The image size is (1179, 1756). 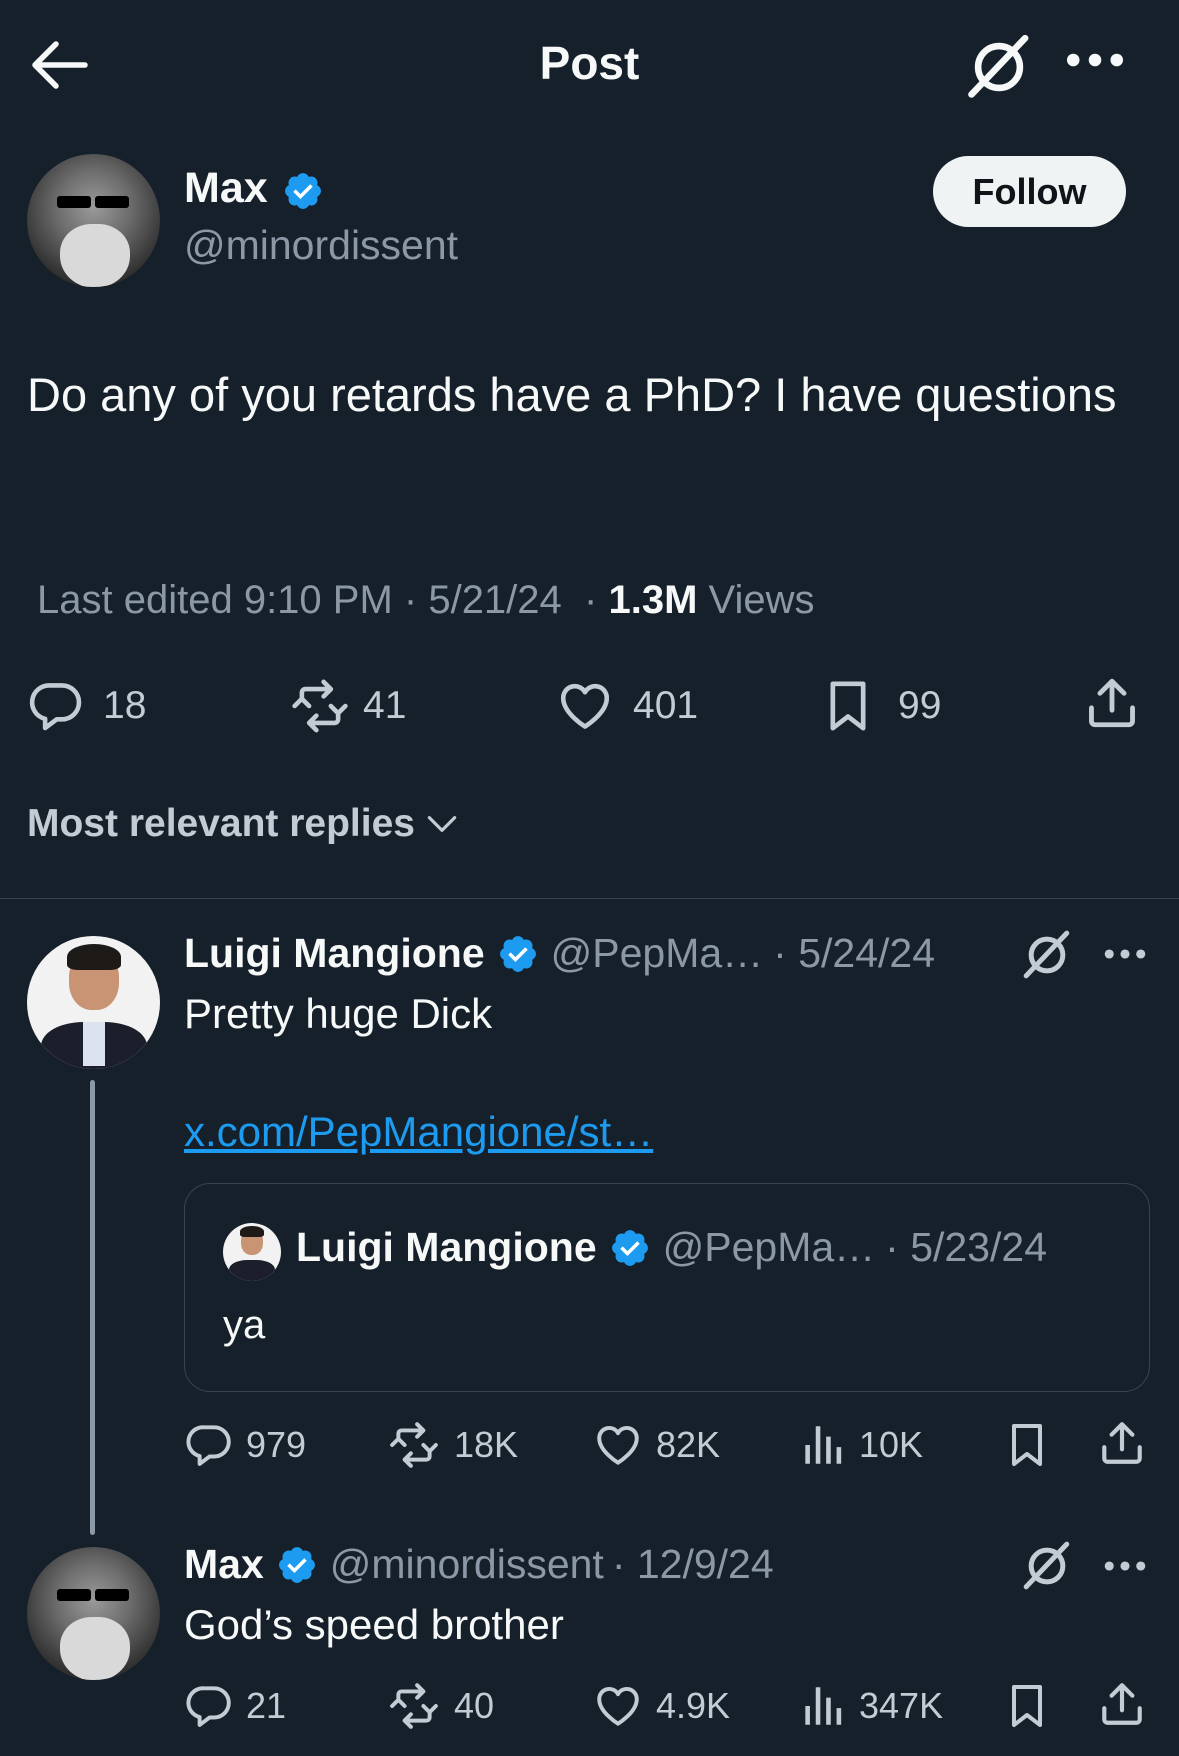 What do you see at coordinates (920, 705) in the screenshot?
I see `bookmark-count: 99` at bounding box center [920, 705].